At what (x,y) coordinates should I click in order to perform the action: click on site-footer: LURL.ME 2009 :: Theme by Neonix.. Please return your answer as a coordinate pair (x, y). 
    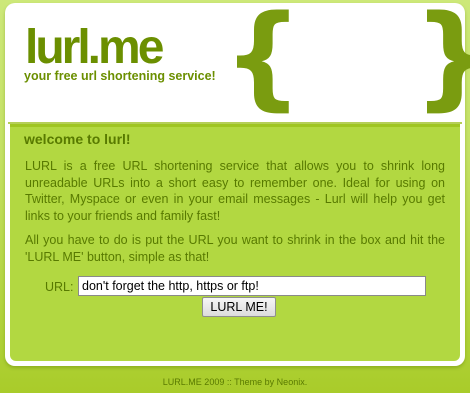
    Looking at the image, I should click on (235, 382).